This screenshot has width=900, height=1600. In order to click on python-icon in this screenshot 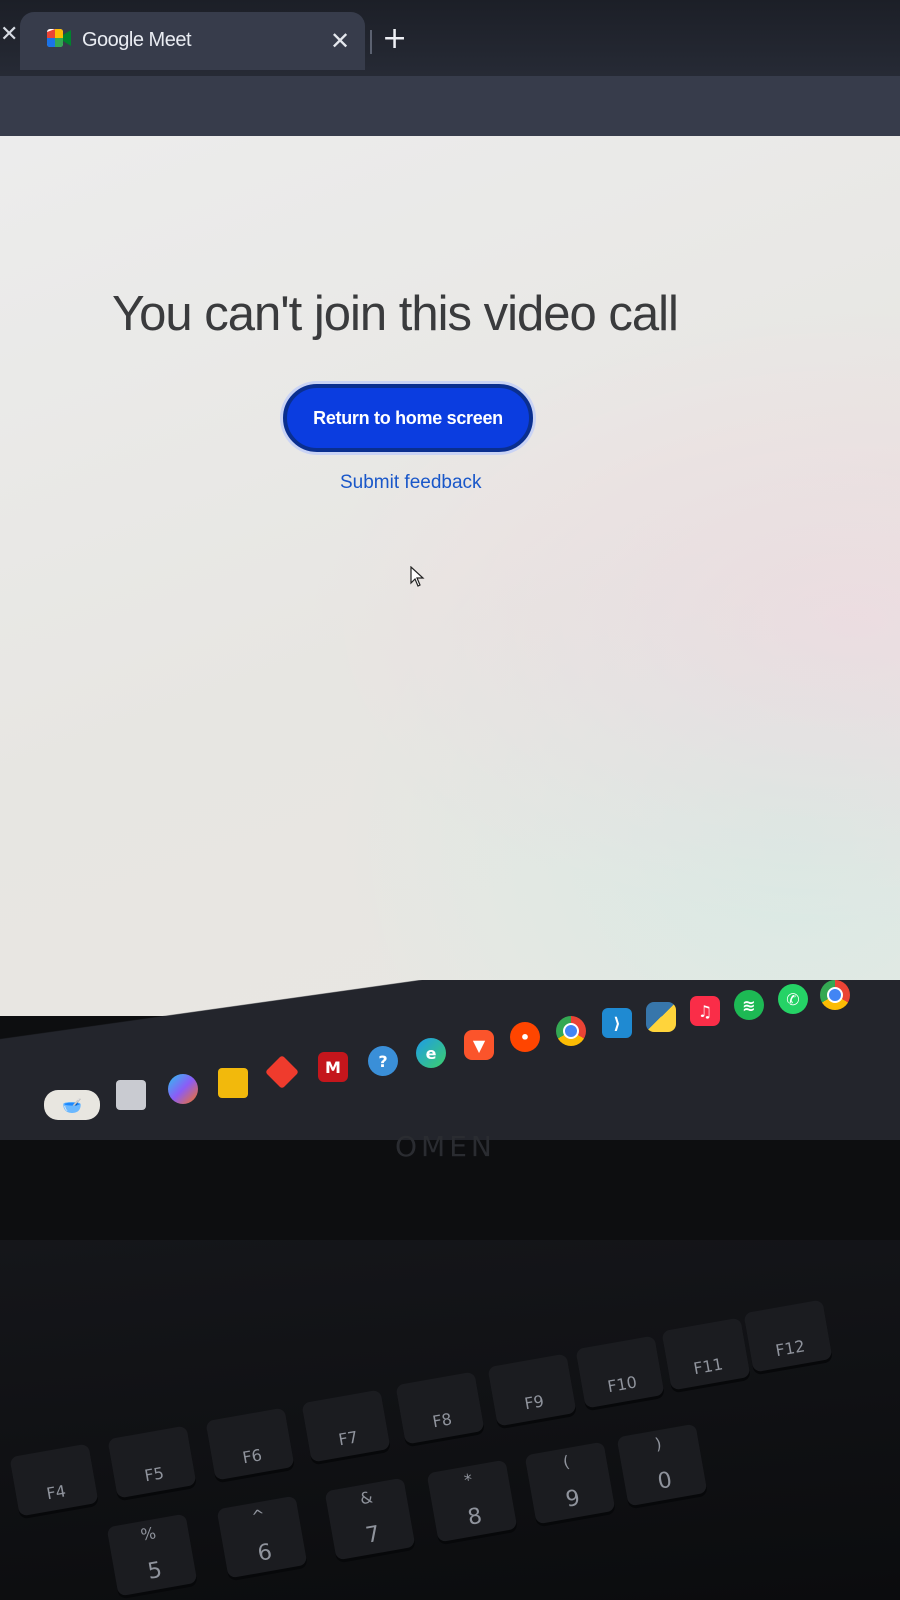, I will do `click(661, 1017)`.